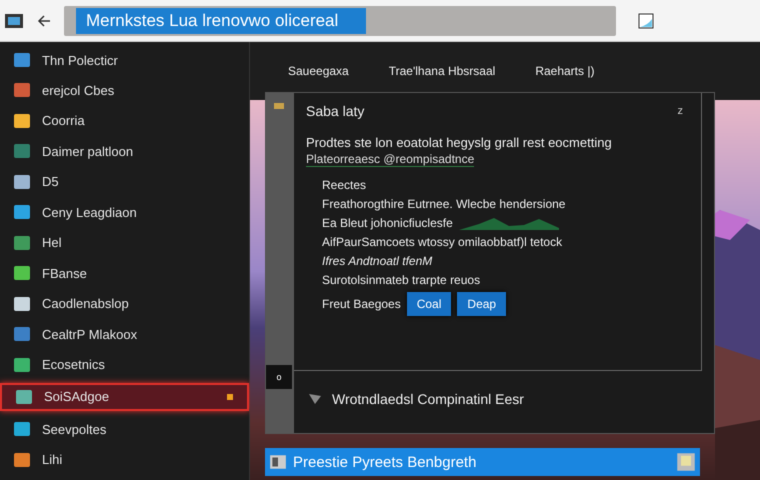 Image resolution: width=760 pixels, height=480 pixels. I want to click on drive-icon, so click(278, 462).